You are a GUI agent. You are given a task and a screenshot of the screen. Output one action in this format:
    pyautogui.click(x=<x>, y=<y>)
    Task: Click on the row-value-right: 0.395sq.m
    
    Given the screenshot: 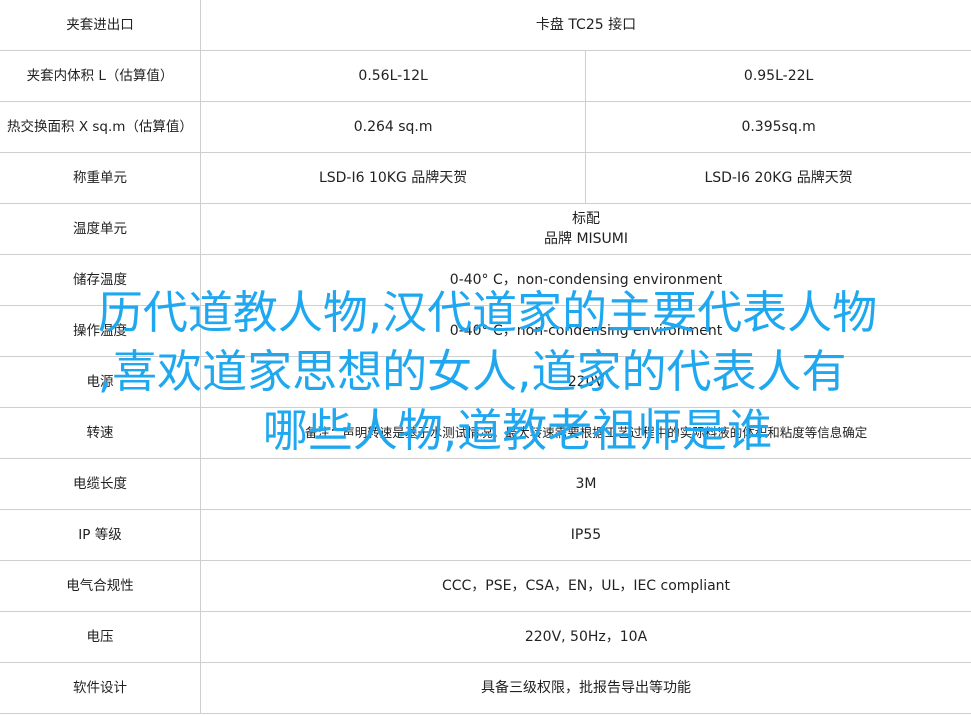 What is the action you would take?
    pyautogui.click(x=778, y=127)
    